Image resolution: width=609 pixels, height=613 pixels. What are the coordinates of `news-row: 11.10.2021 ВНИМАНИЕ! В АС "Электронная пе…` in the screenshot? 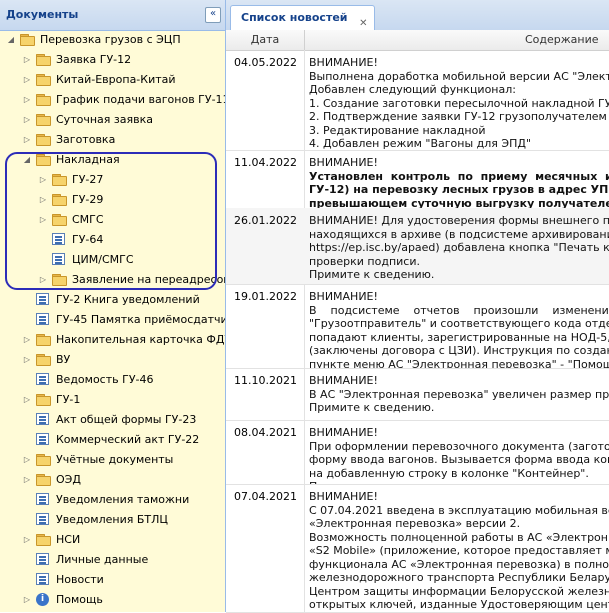 It's located at (417, 394).